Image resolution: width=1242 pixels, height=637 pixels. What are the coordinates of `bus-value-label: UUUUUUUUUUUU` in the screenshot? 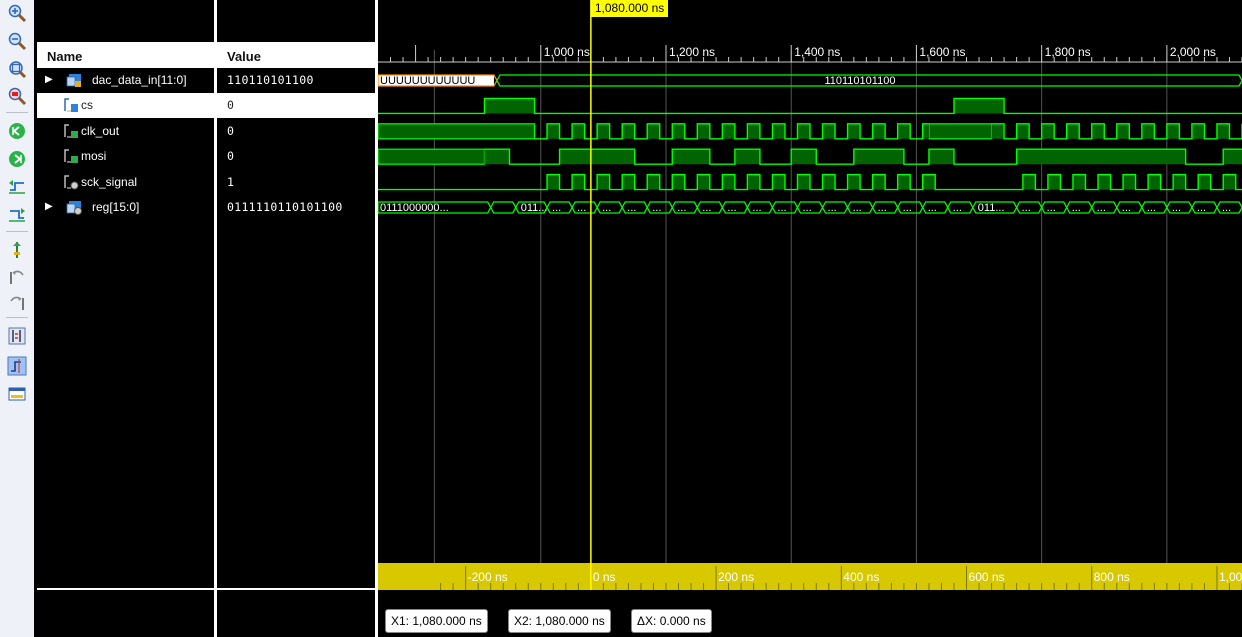 It's located at (427, 81).